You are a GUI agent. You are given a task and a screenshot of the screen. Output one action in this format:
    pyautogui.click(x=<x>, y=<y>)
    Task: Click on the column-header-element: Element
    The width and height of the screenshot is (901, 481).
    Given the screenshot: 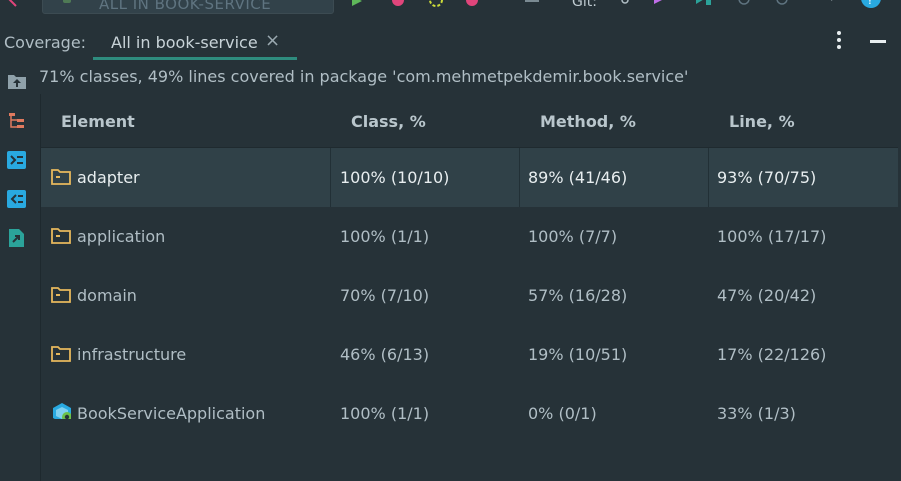 What is the action you would take?
    pyautogui.click(x=98, y=121)
    